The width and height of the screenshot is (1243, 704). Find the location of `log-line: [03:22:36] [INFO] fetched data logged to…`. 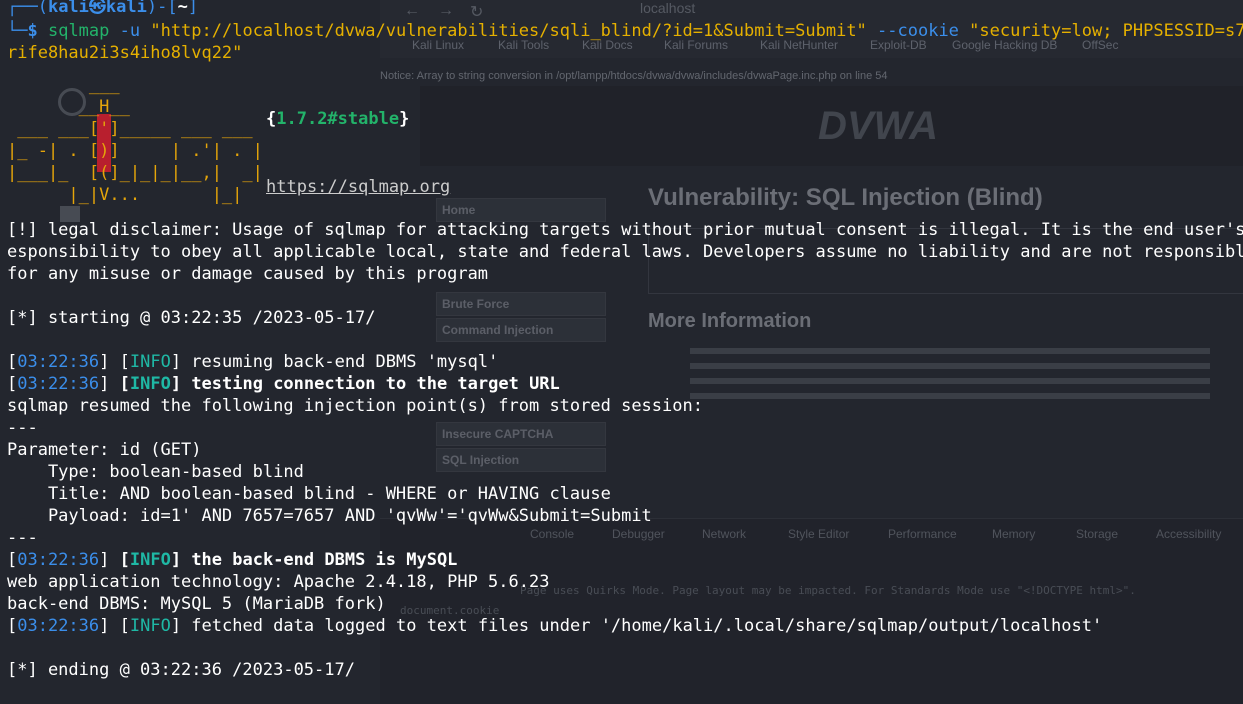

log-line: [03:22:36] [INFO] fetched data logged to… is located at coordinates (555, 626).